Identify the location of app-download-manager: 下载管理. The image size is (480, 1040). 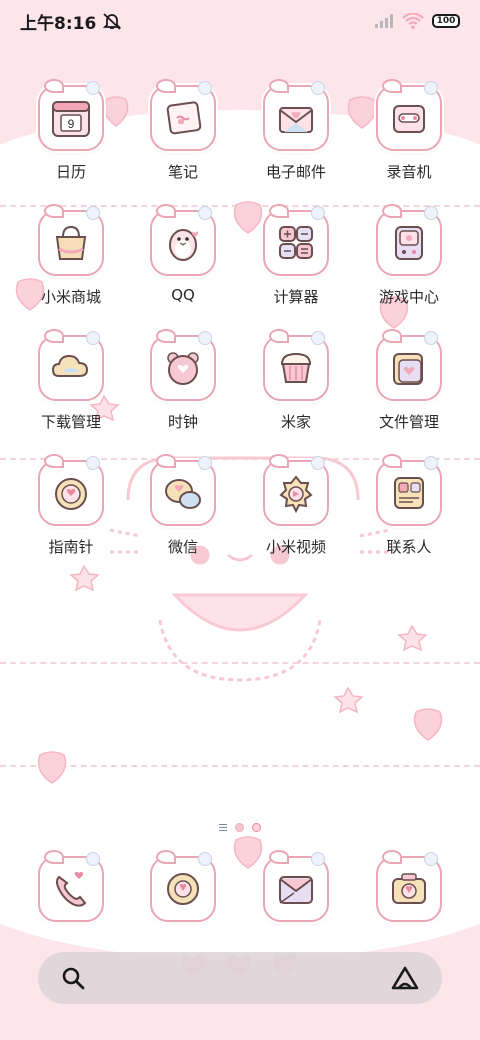
(71, 380).